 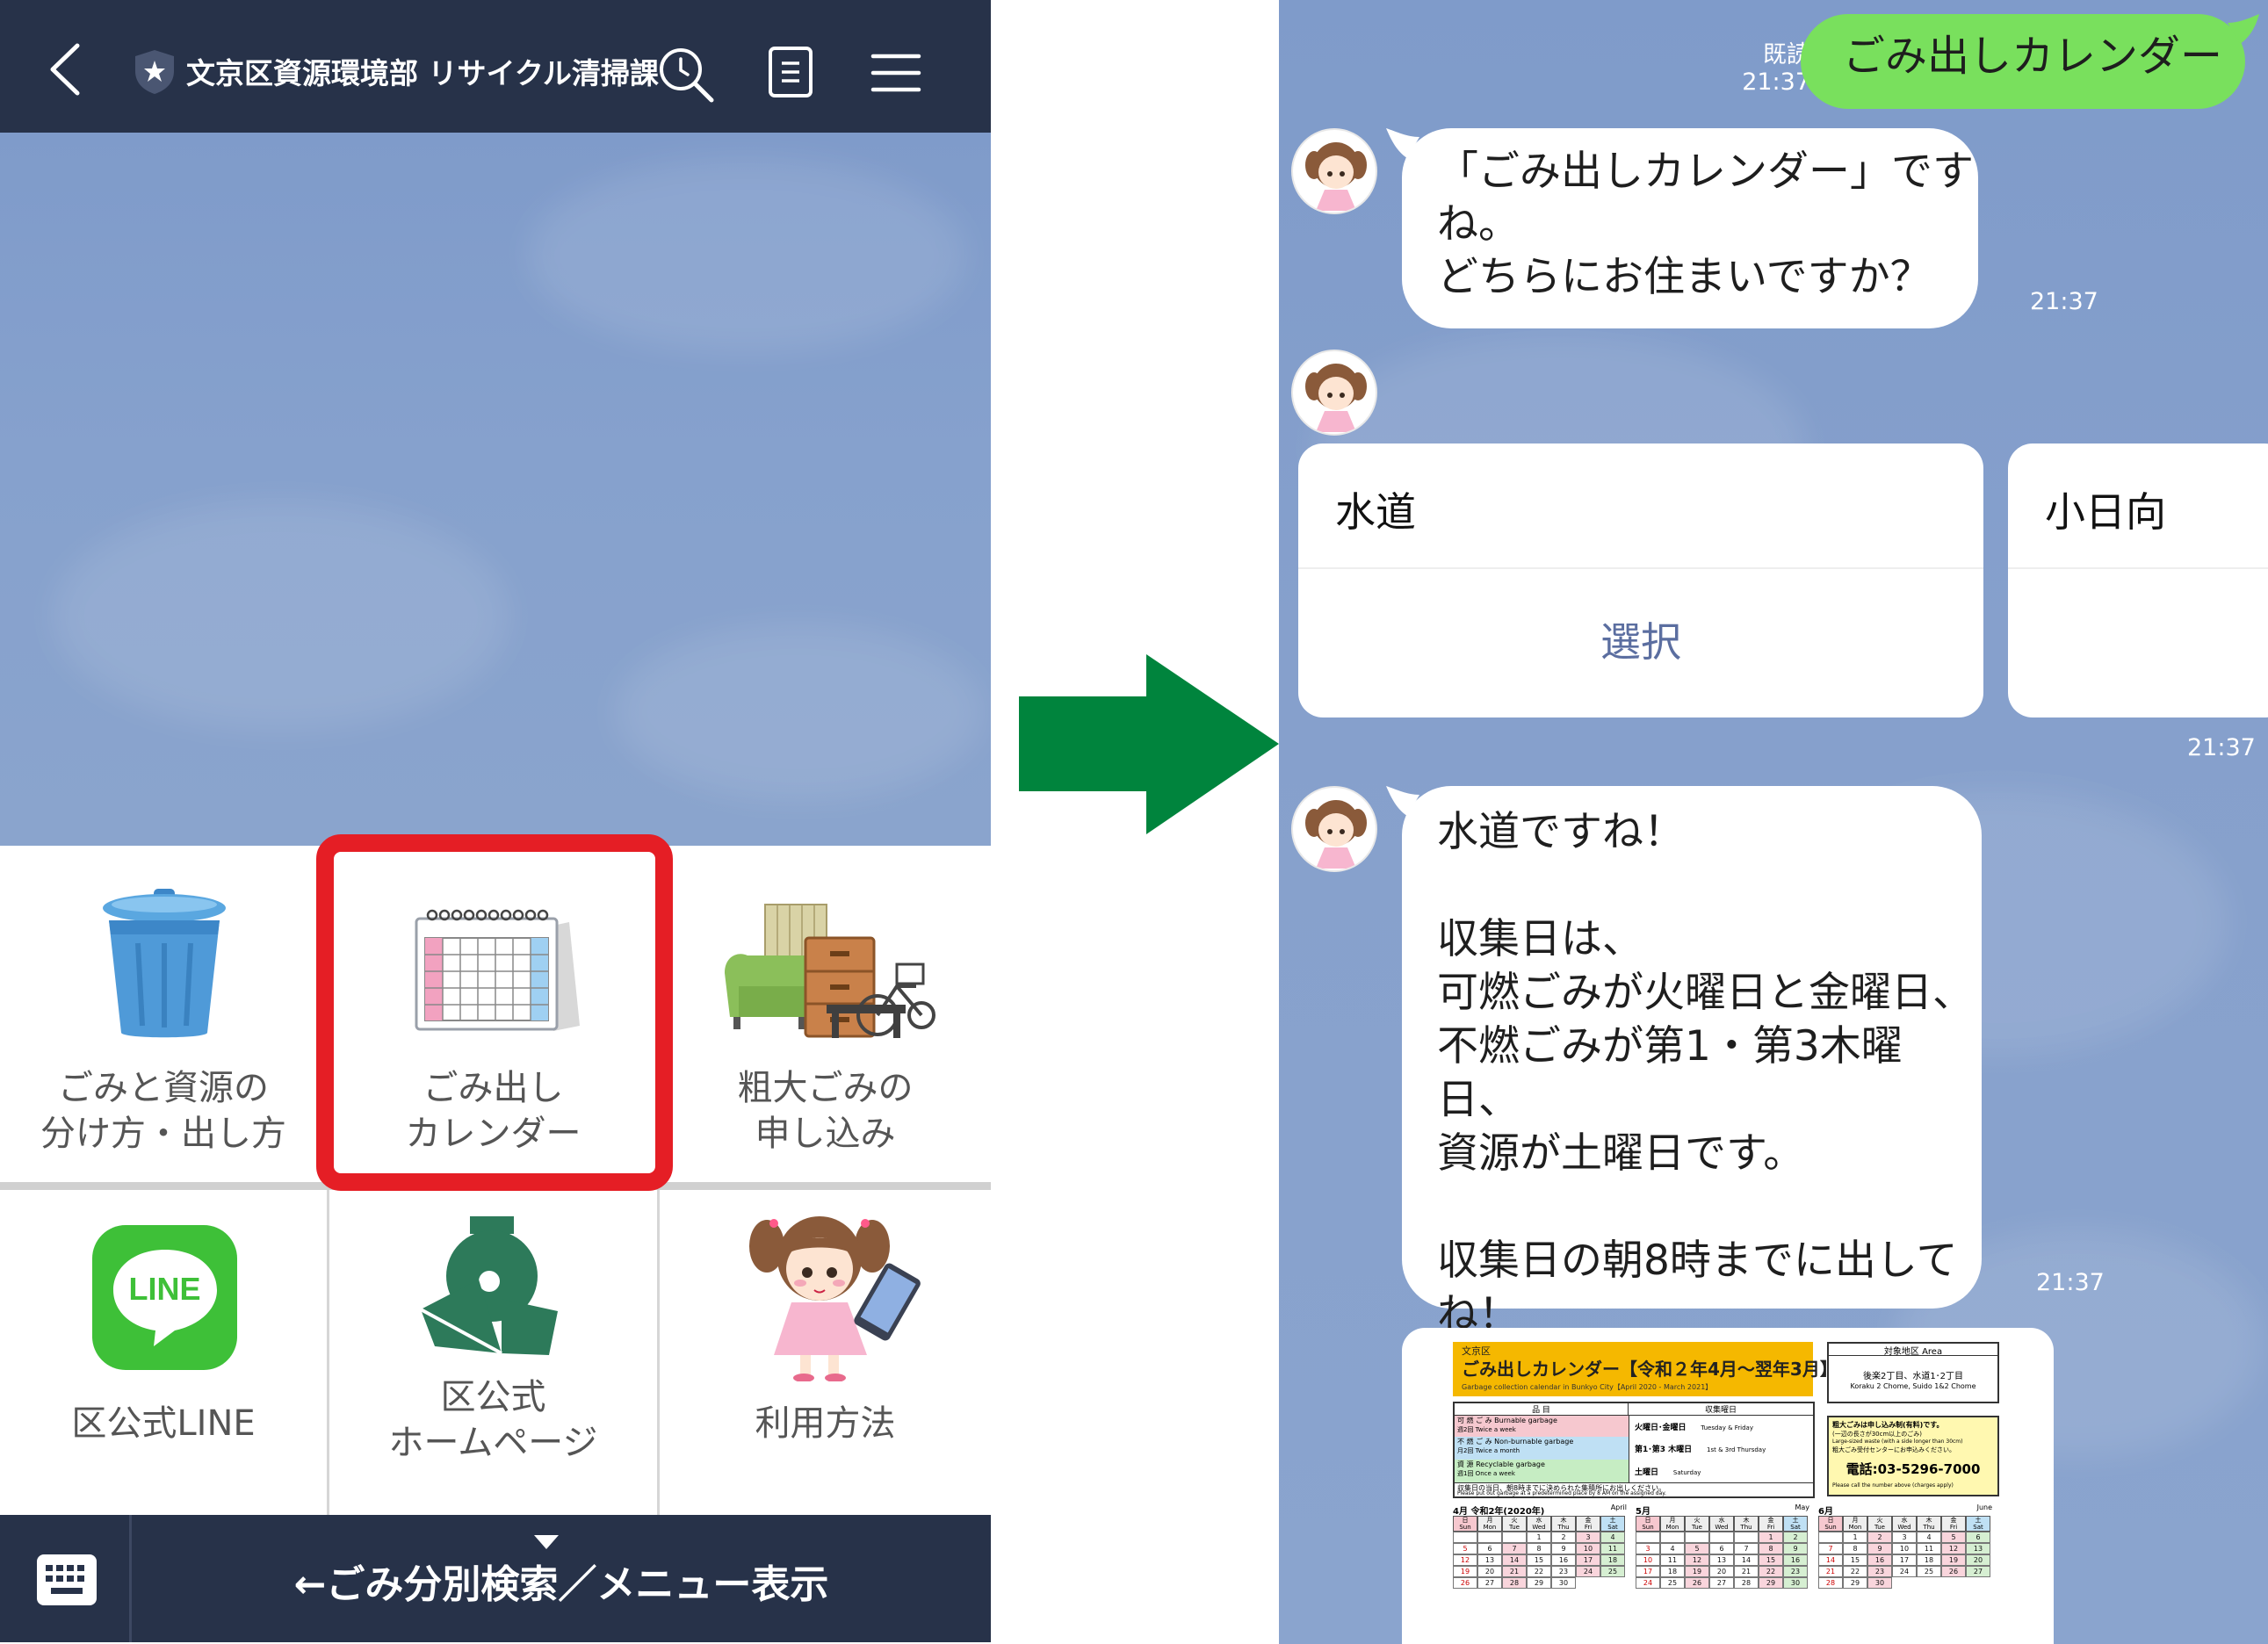 What do you see at coordinates (1826, 1512) in the screenshot?
I see `month-label: 6月` at bounding box center [1826, 1512].